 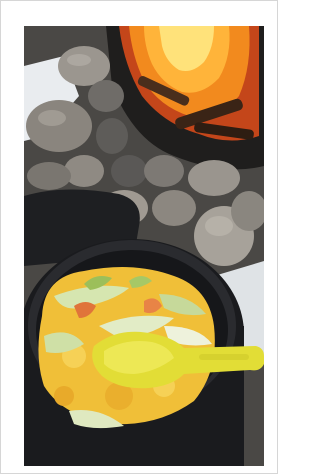 I want to click on spork-handle-text-emboss, so click(x=224, y=357).